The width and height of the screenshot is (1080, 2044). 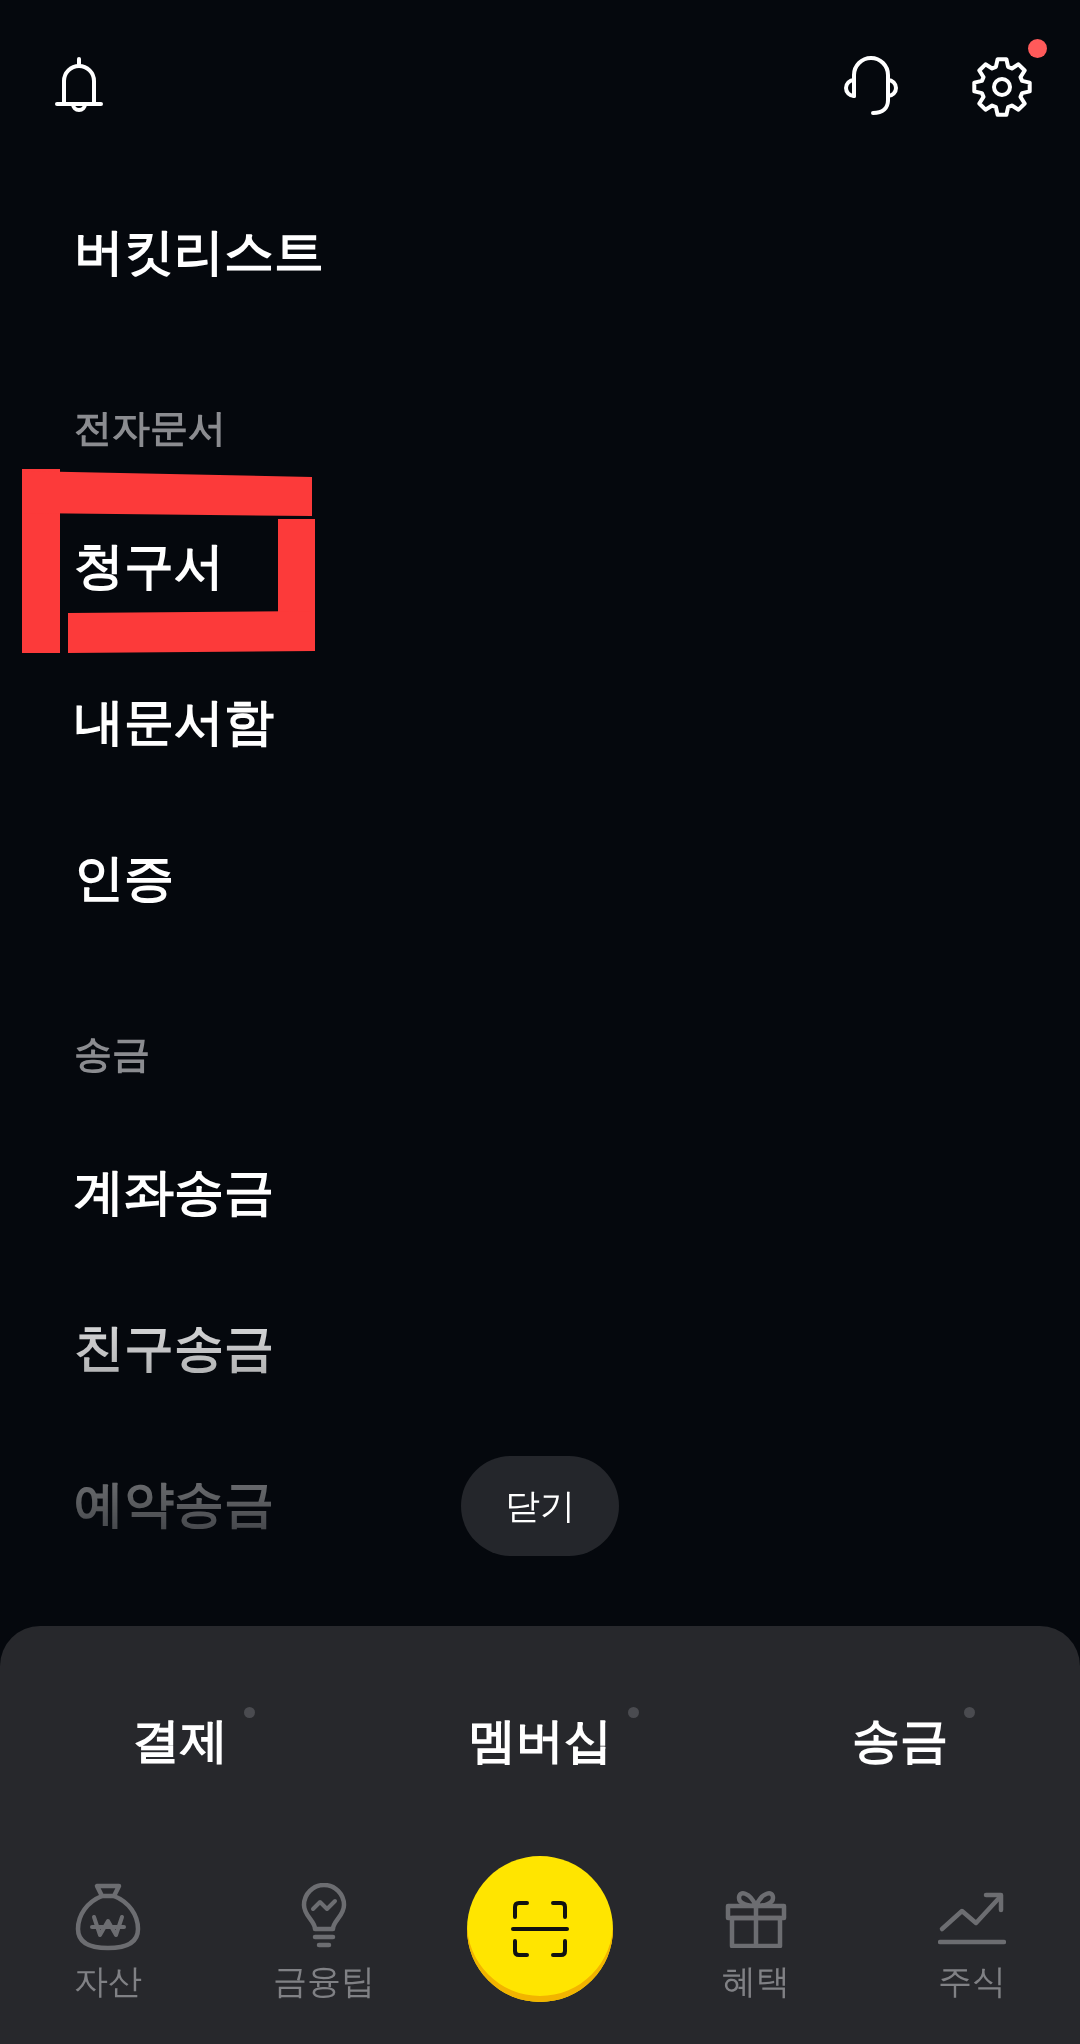 What do you see at coordinates (900, 1741) in the screenshot?
I see `shortcut-tab: 송금` at bounding box center [900, 1741].